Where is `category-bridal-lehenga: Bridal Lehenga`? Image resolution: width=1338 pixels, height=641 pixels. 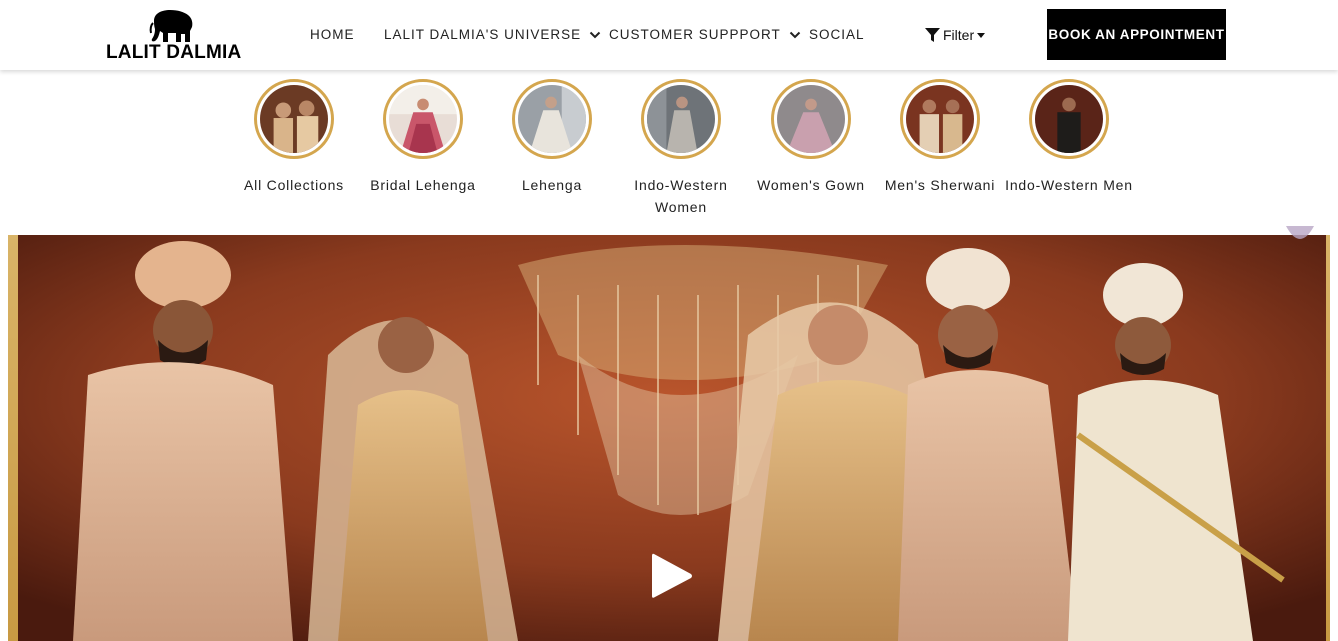 category-bridal-lehenga: Bridal Lehenga is located at coordinates (423, 137).